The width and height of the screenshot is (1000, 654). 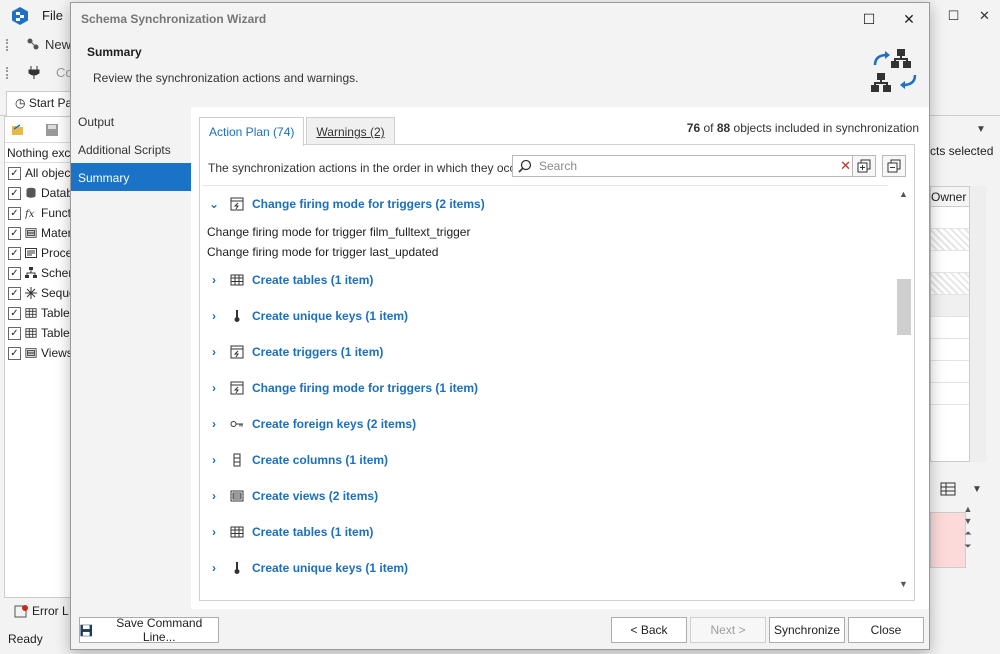 I want to click on right-background-pane: ▼ cts selected Owner ▼ ▲ ▼ ⏶ ⏷, so click(x=965, y=357).